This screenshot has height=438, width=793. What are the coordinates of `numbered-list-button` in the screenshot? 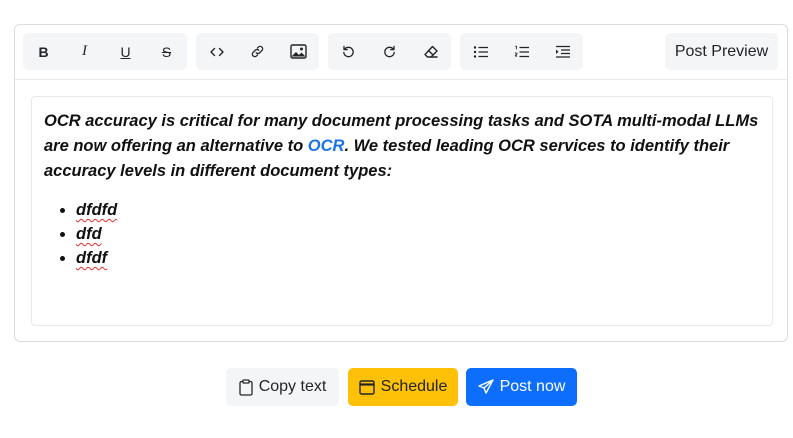 It's located at (521, 51).